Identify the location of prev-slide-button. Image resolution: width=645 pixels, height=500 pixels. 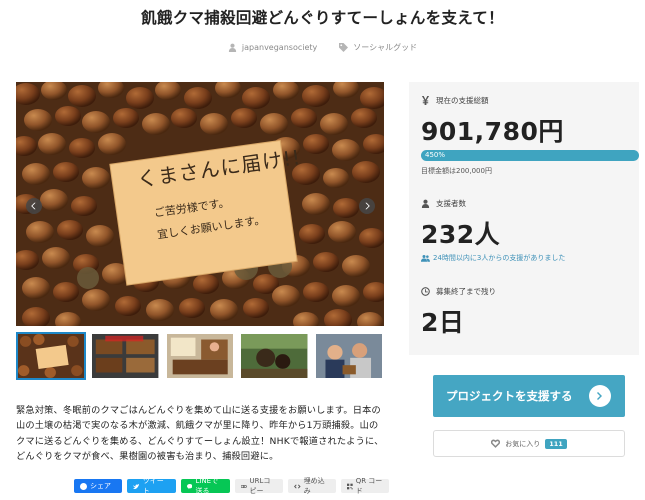
(34, 206).